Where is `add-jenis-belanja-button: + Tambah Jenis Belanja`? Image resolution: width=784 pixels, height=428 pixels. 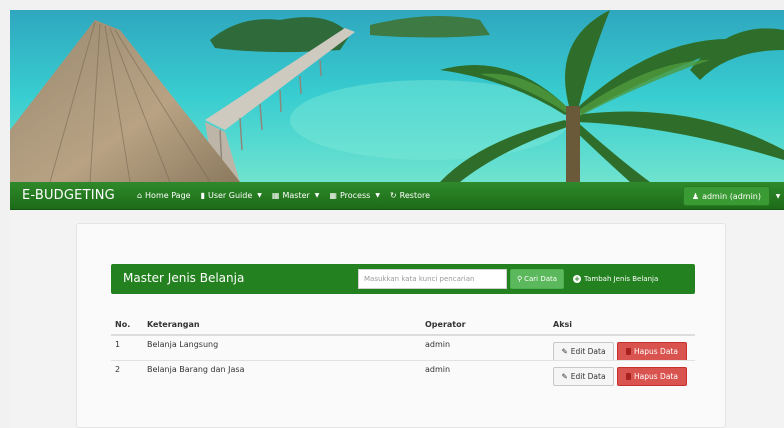
add-jenis-belanja-button: + Tambah Jenis Belanja is located at coordinates (623, 279).